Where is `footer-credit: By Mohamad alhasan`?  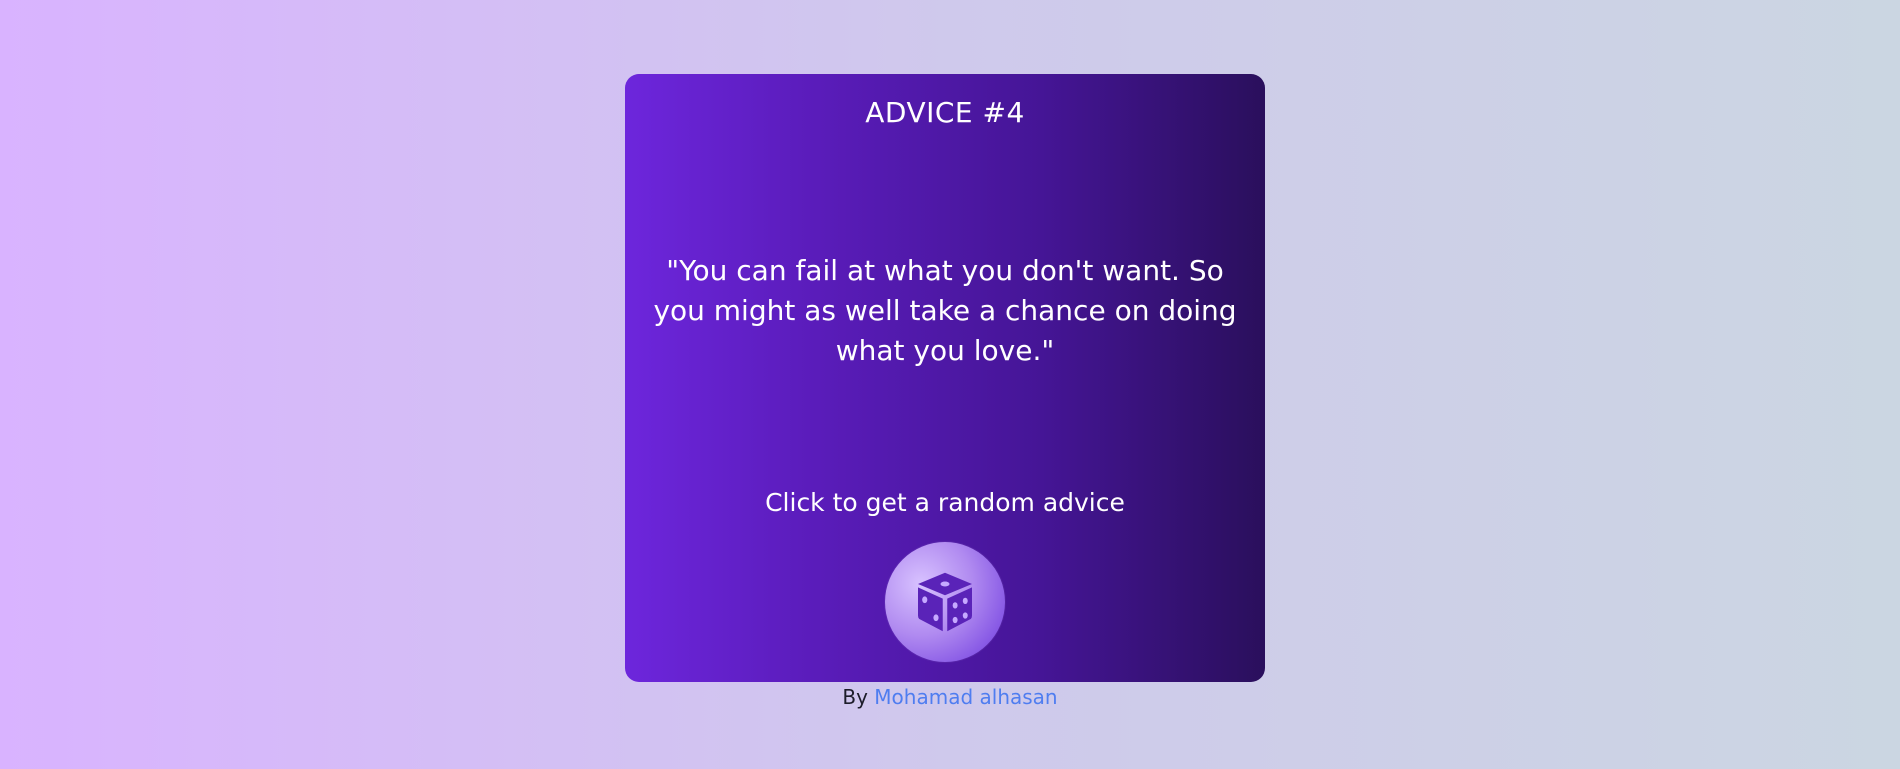
footer-credit: By Mohamad alhasan is located at coordinates (950, 697).